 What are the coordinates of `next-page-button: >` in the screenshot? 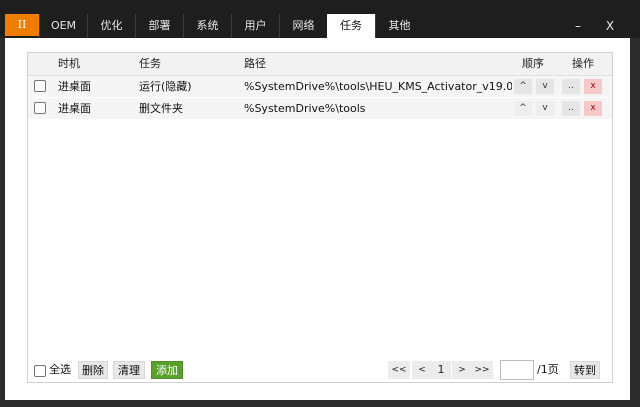 It's located at (462, 370).